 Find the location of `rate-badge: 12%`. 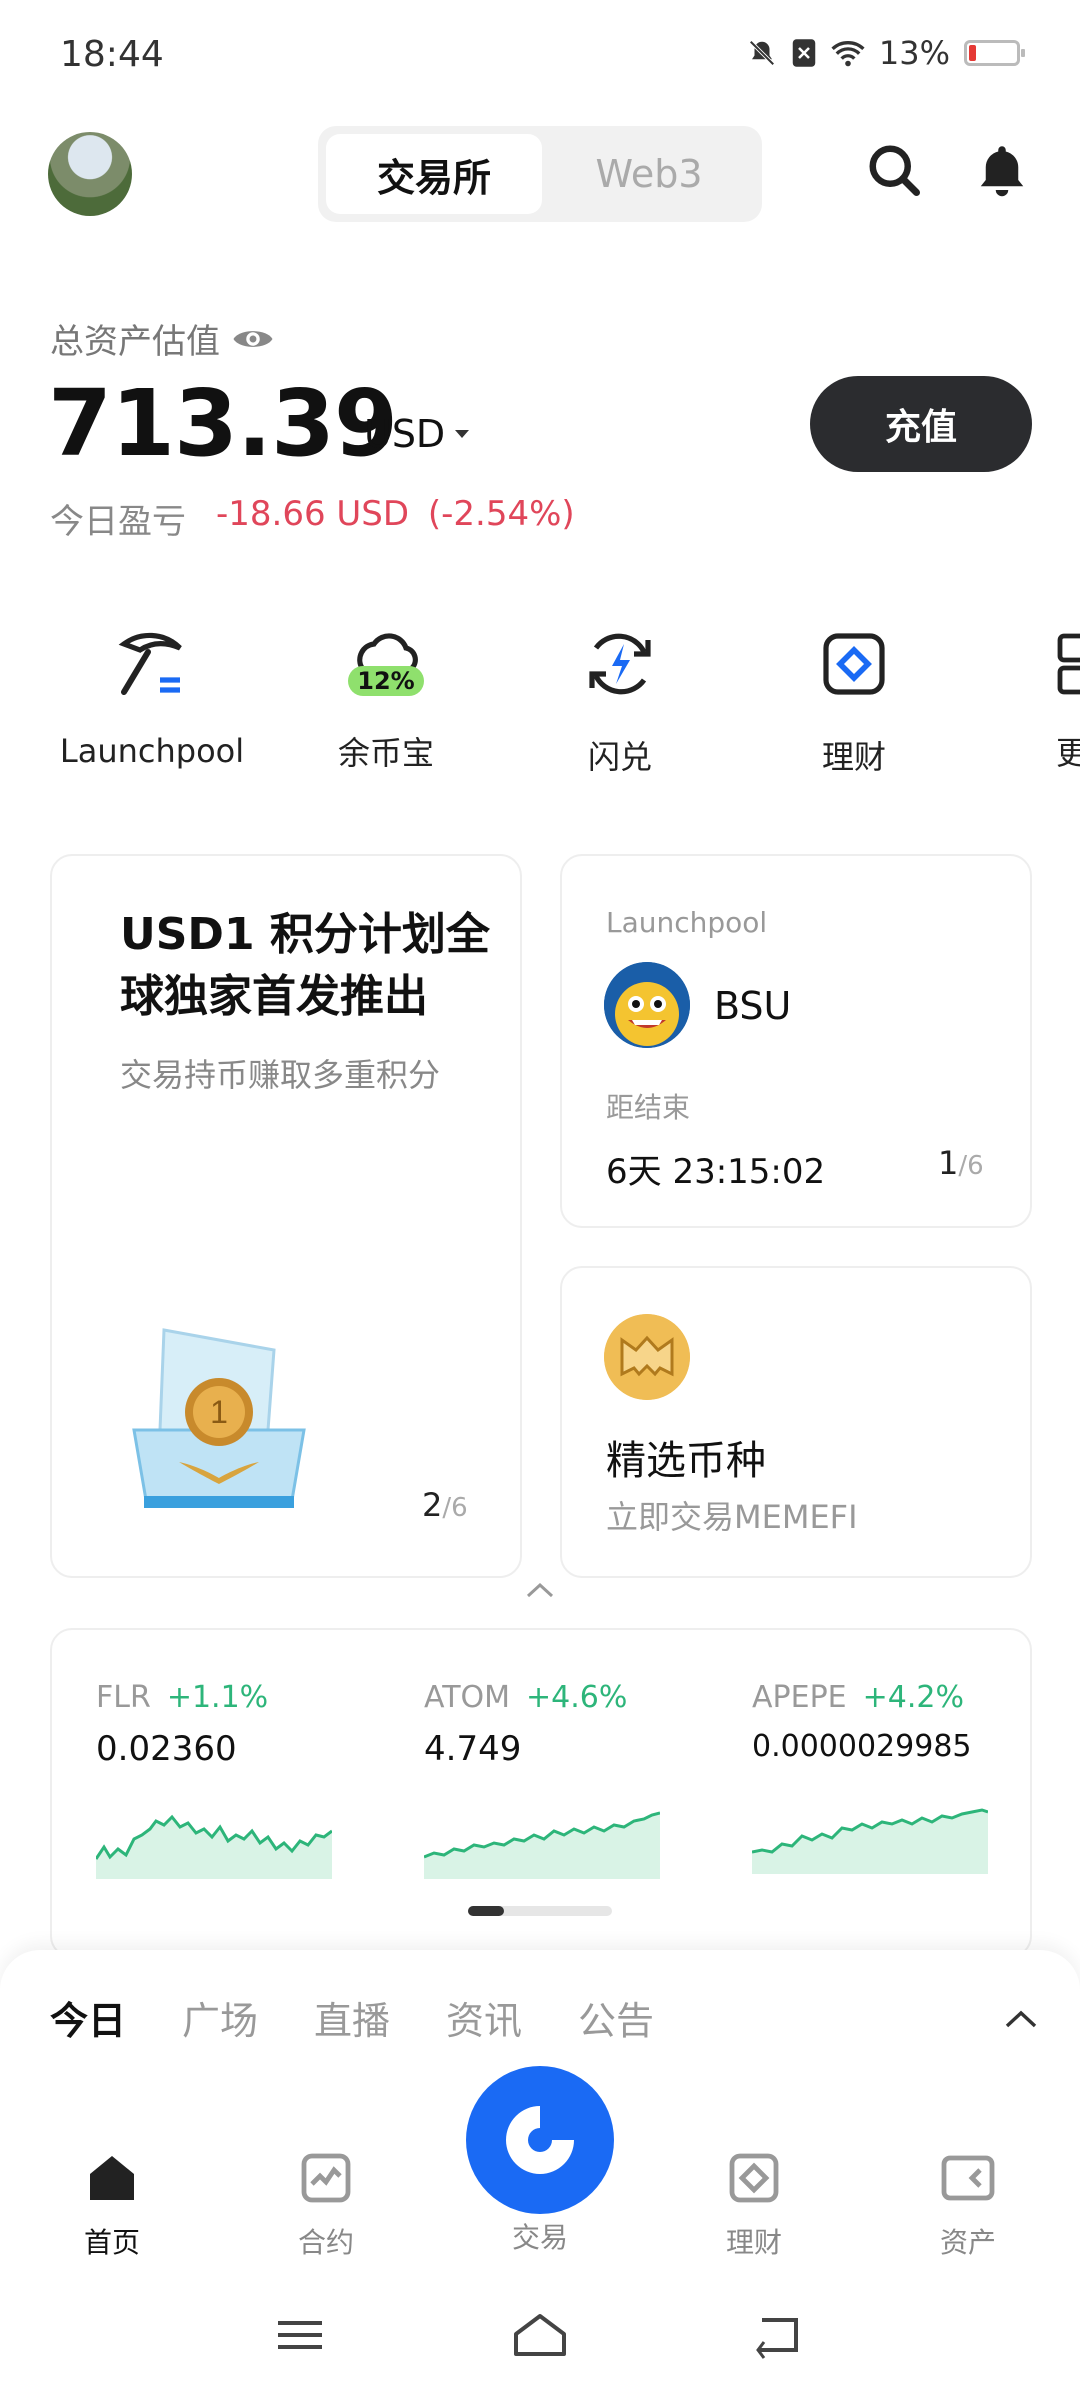

rate-badge: 12% is located at coordinates (386, 681).